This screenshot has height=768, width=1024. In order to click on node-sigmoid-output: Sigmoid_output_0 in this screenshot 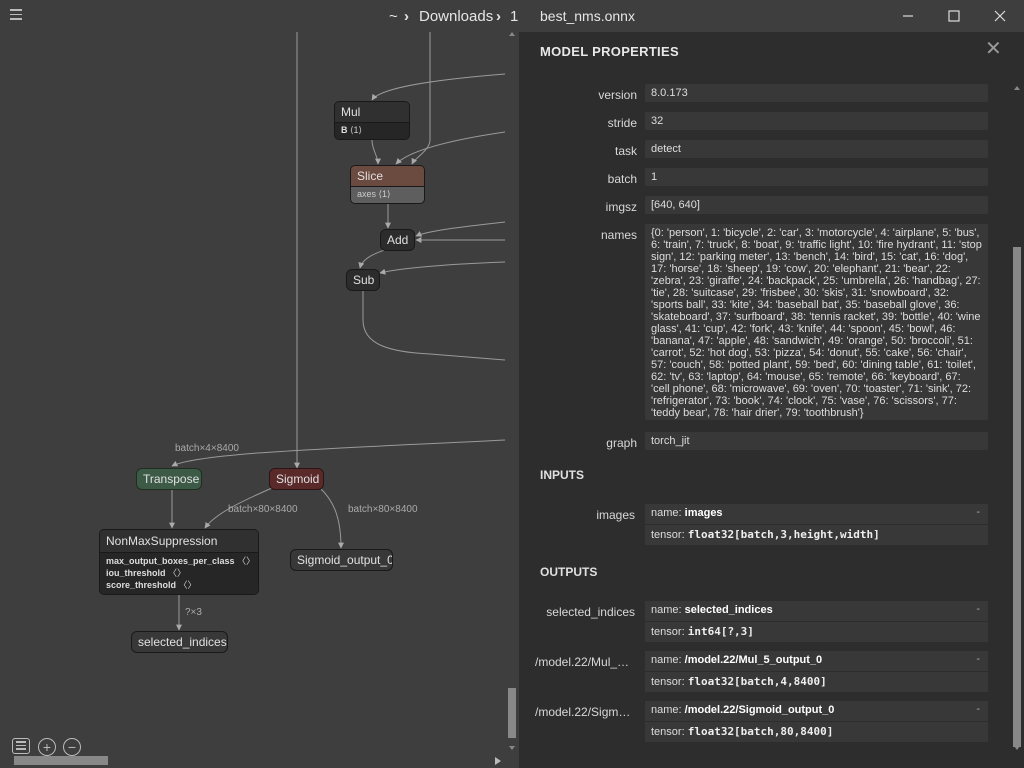, I will do `click(341, 560)`.